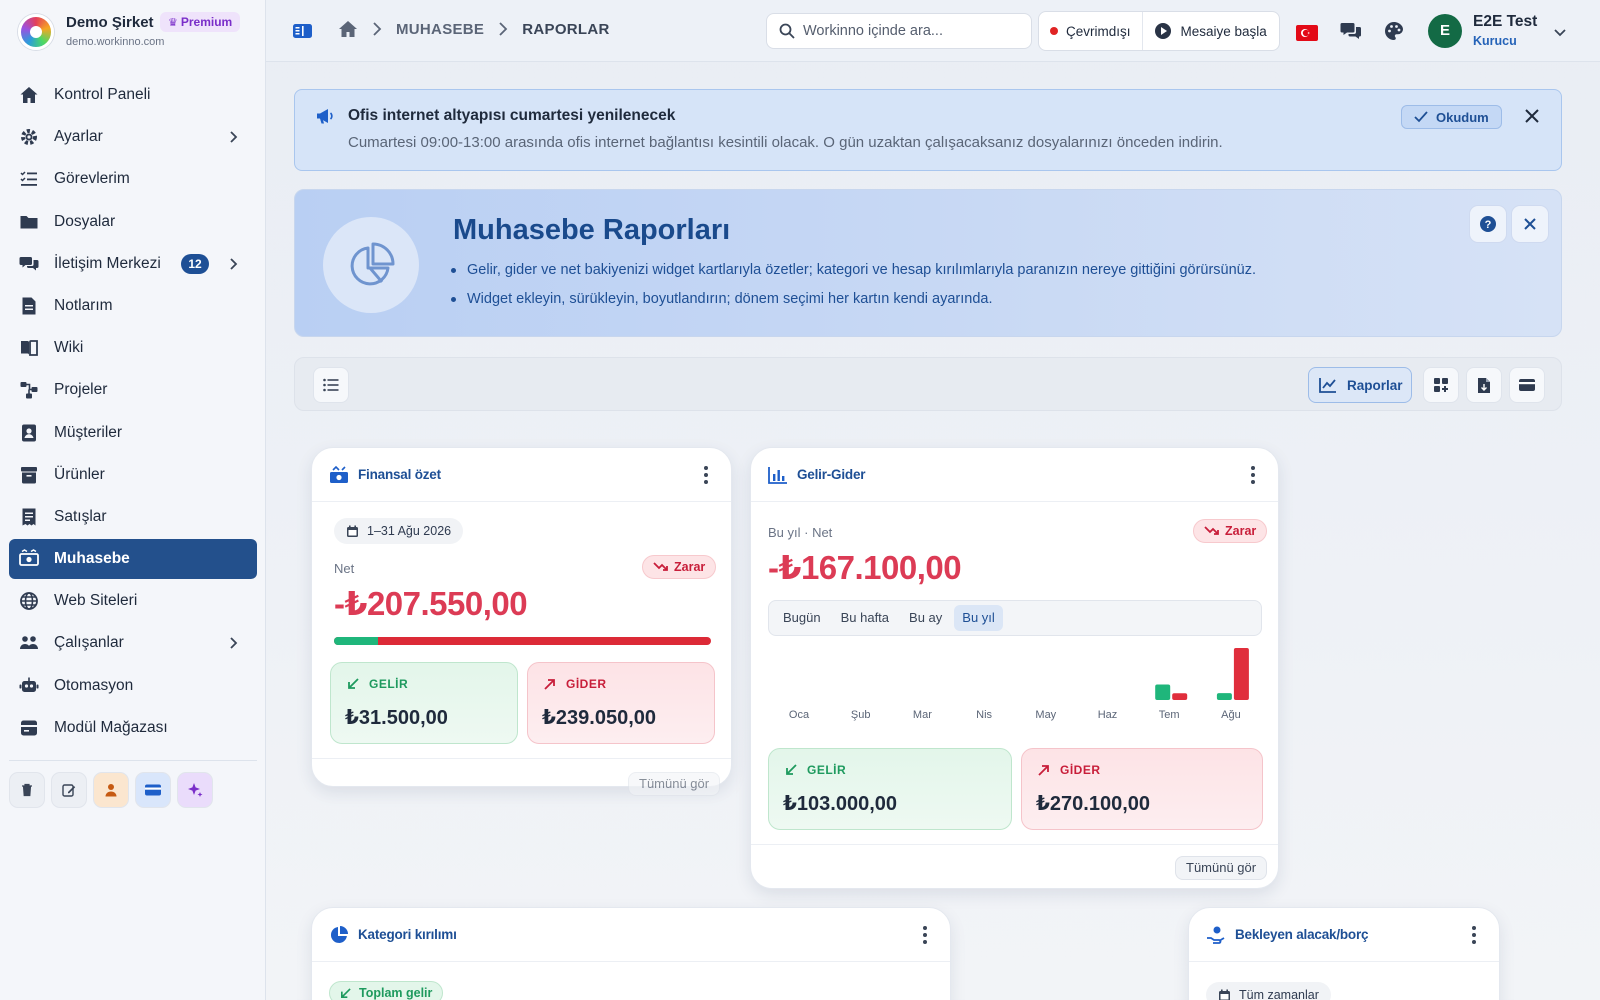 This screenshot has height=1000, width=1600. I want to click on chevron-down-icon, so click(1560, 32).